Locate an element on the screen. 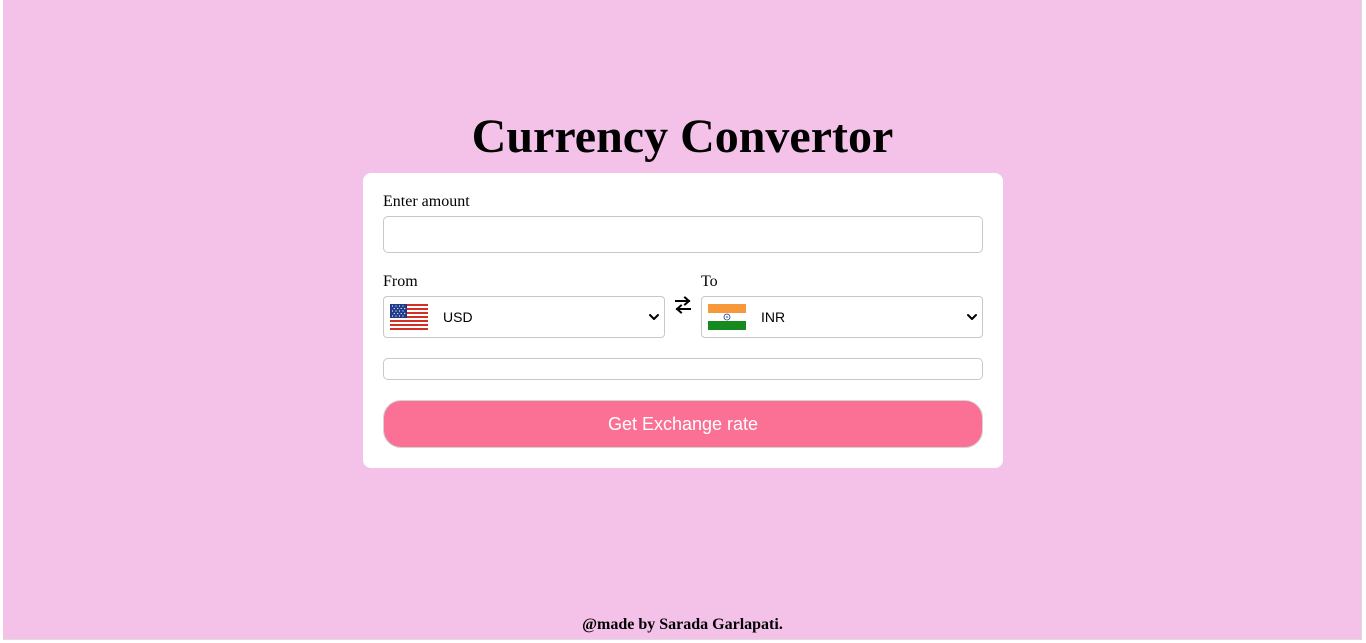 This screenshot has width=1366, height=643. from-label: From is located at coordinates (400, 281).